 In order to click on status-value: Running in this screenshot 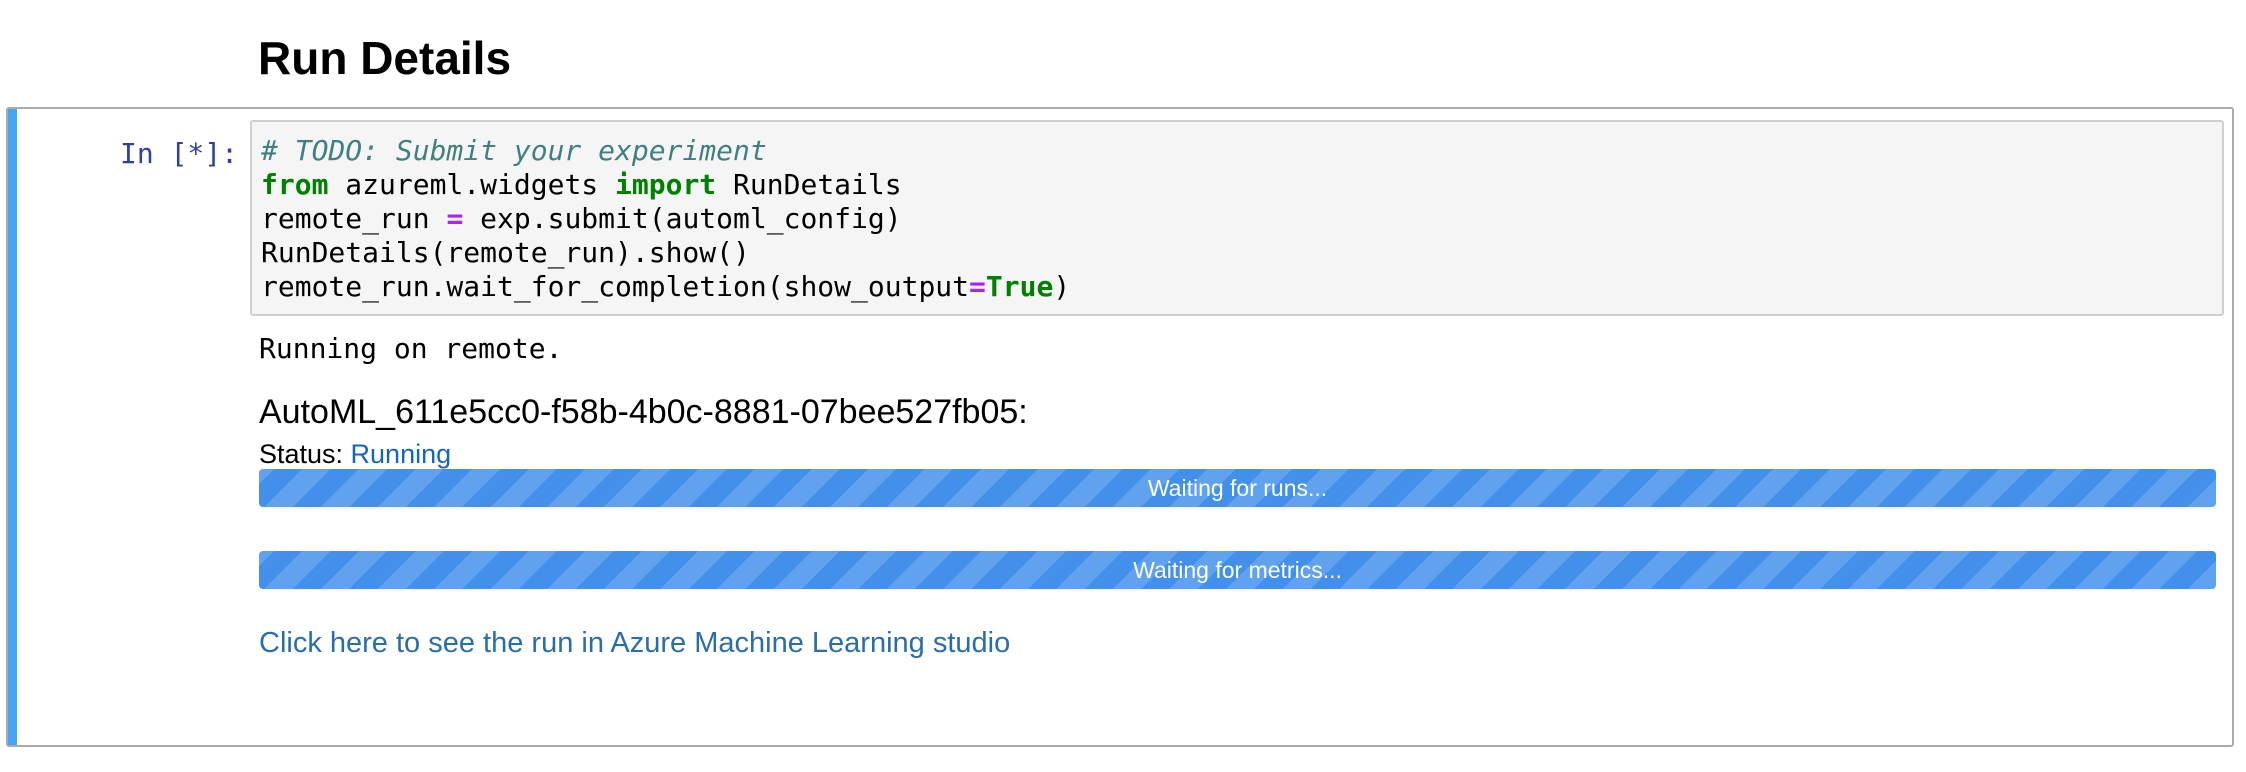, I will do `click(401, 454)`.